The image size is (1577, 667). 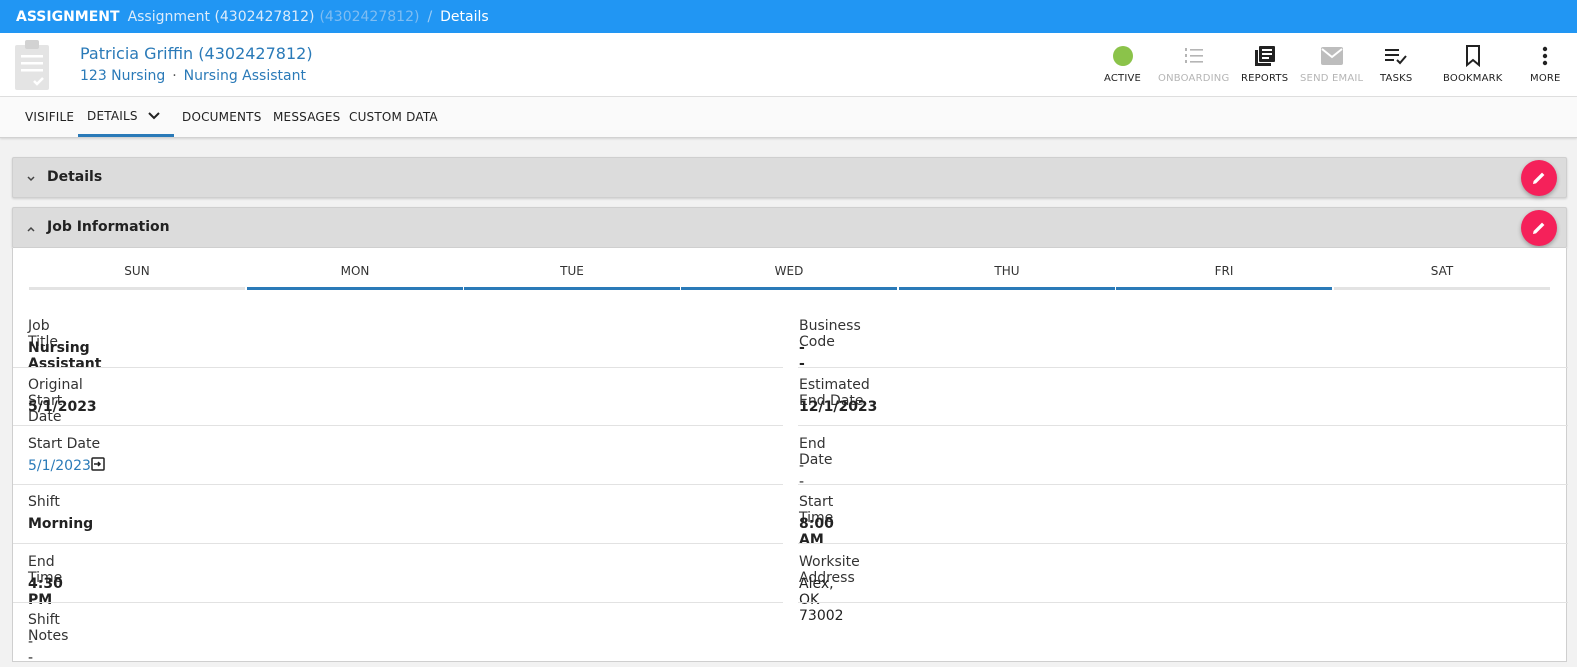 I want to click on bookmark-icon, so click(x=1473, y=56).